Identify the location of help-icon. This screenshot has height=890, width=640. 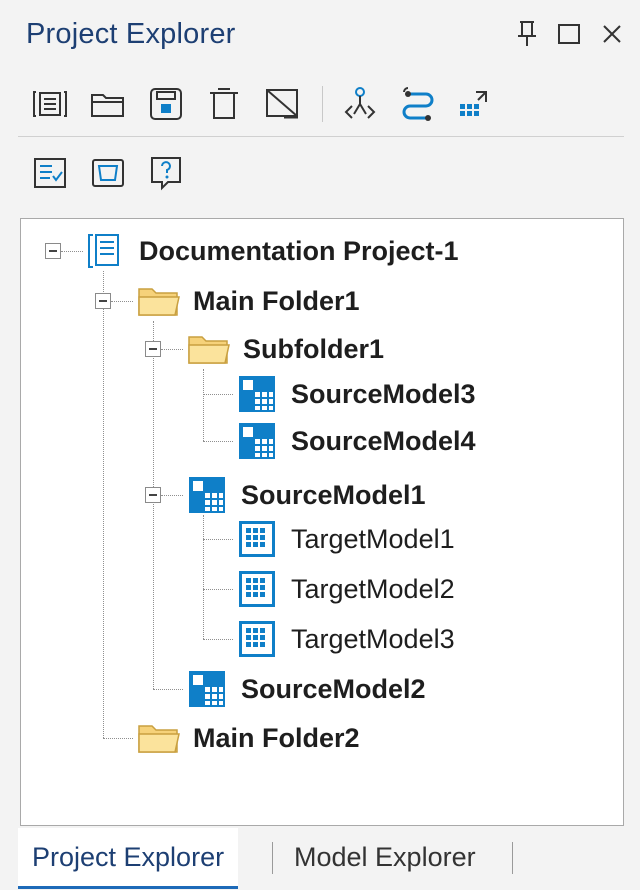
(166, 173).